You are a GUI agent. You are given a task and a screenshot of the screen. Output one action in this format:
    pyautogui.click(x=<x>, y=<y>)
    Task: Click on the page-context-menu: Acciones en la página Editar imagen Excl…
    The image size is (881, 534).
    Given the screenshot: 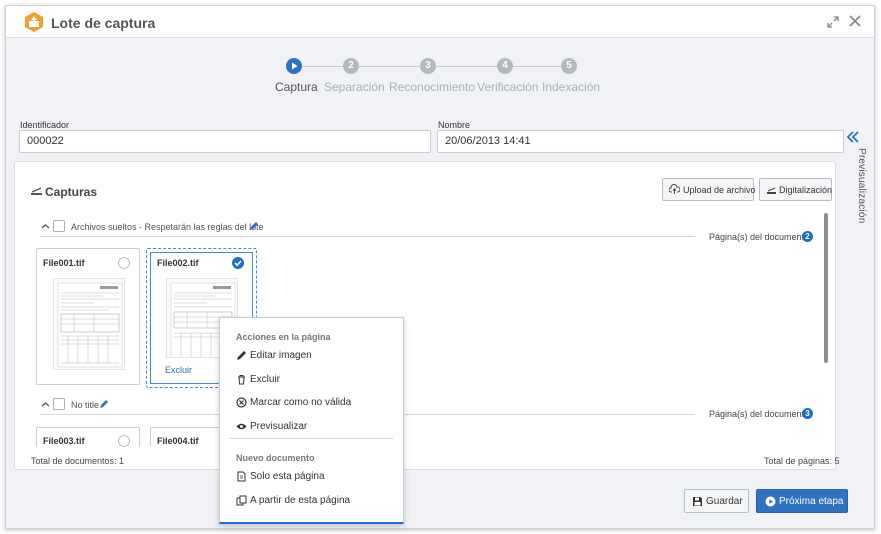 What is the action you would take?
    pyautogui.click(x=311, y=420)
    